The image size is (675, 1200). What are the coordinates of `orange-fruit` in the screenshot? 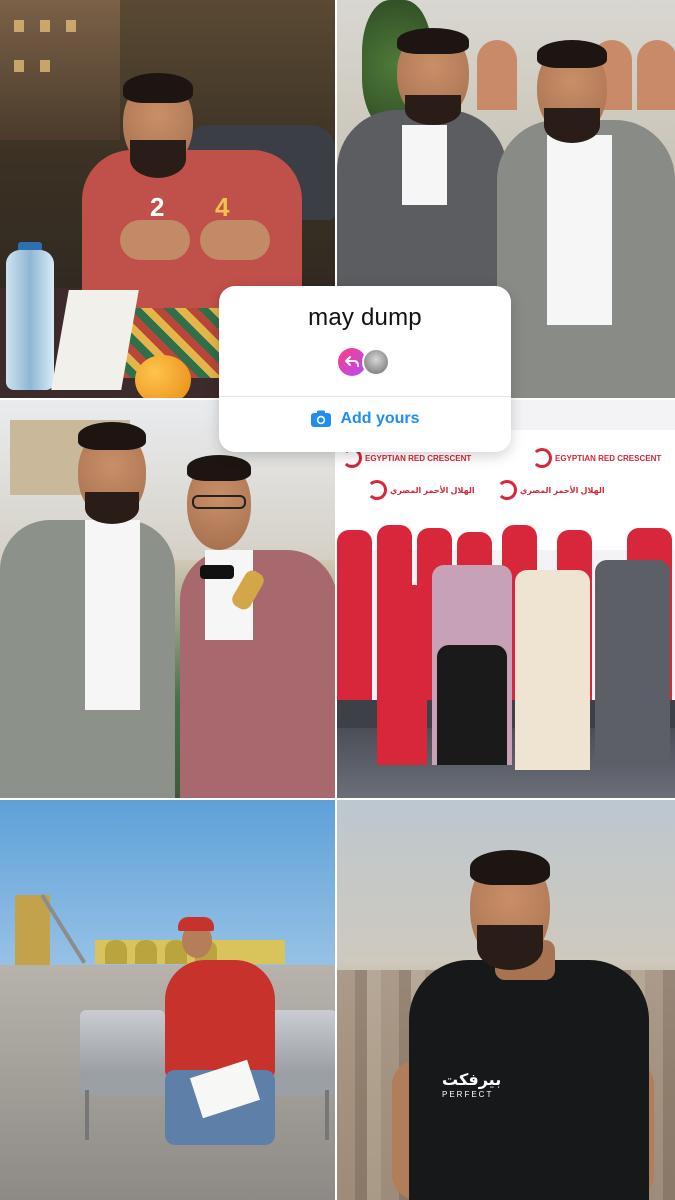 It's located at (163, 376).